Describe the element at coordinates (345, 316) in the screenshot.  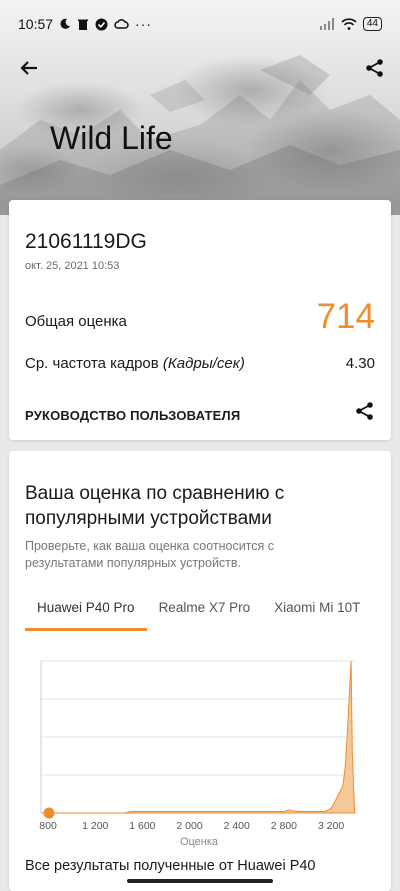
I see `score-value: 714` at that location.